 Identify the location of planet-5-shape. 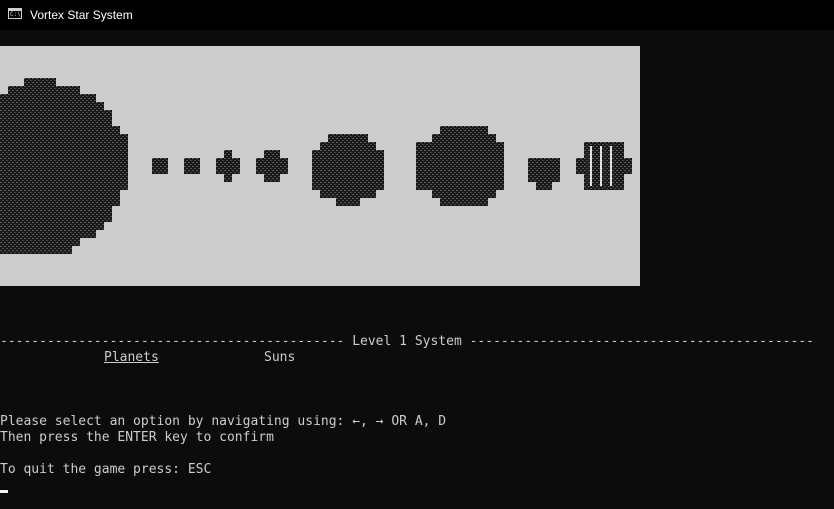
(348, 170).